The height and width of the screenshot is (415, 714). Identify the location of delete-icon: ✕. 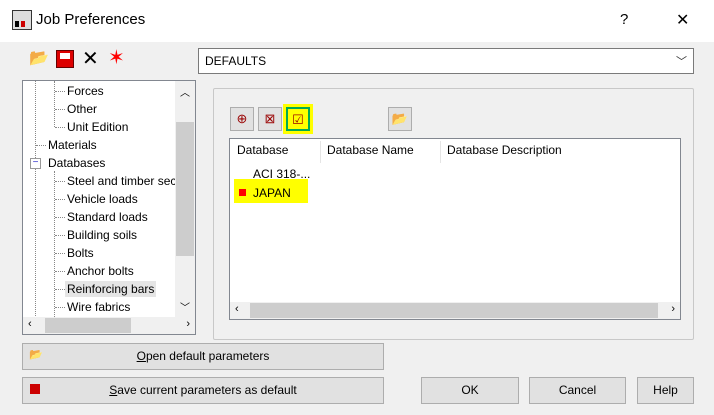
(90, 58).